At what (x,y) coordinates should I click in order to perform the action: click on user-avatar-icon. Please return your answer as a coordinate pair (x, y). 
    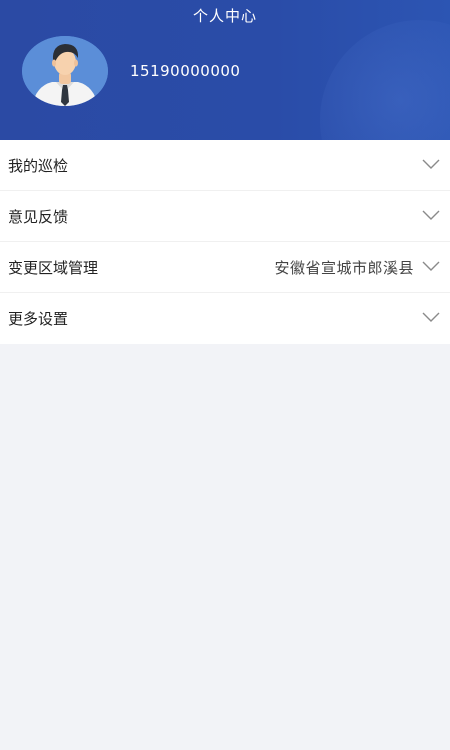
    Looking at the image, I should click on (65, 71).